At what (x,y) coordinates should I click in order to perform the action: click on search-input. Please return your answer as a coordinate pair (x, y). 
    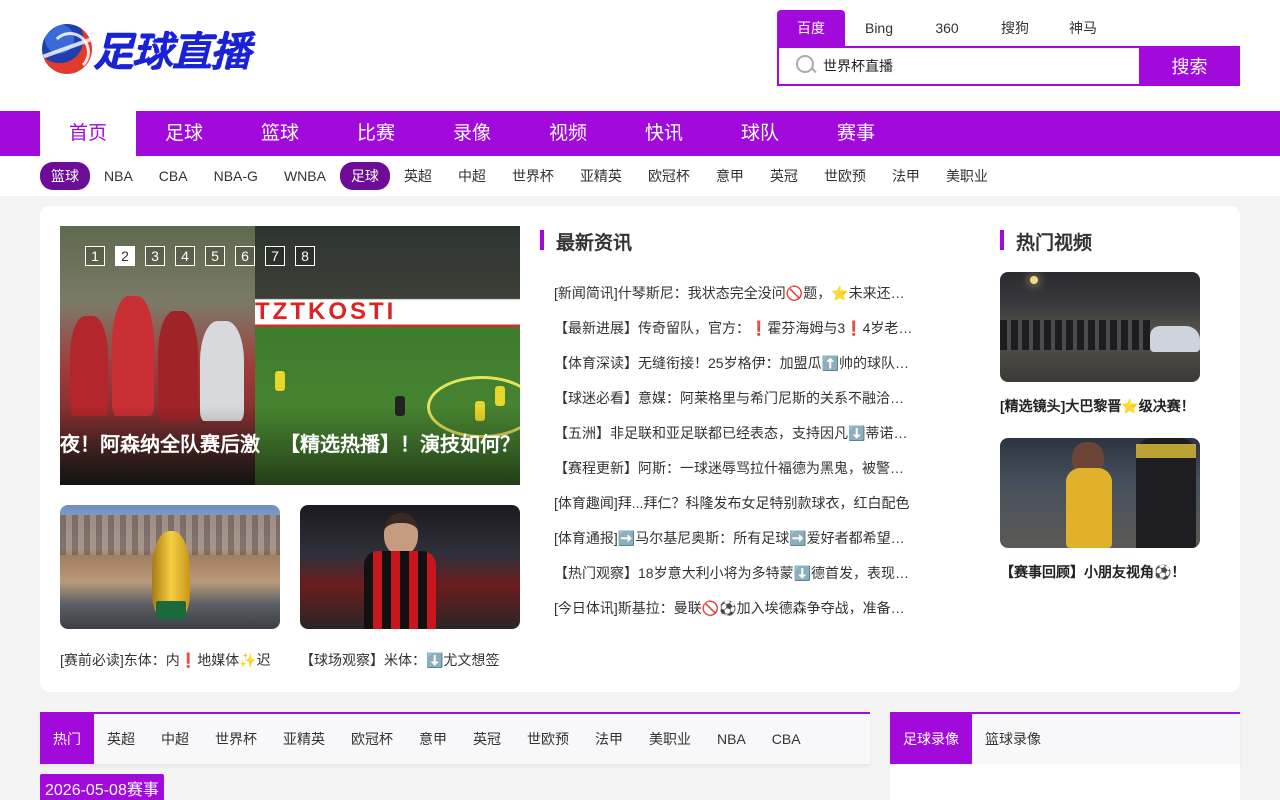
    Looking at the image, I should click on (973, 66).